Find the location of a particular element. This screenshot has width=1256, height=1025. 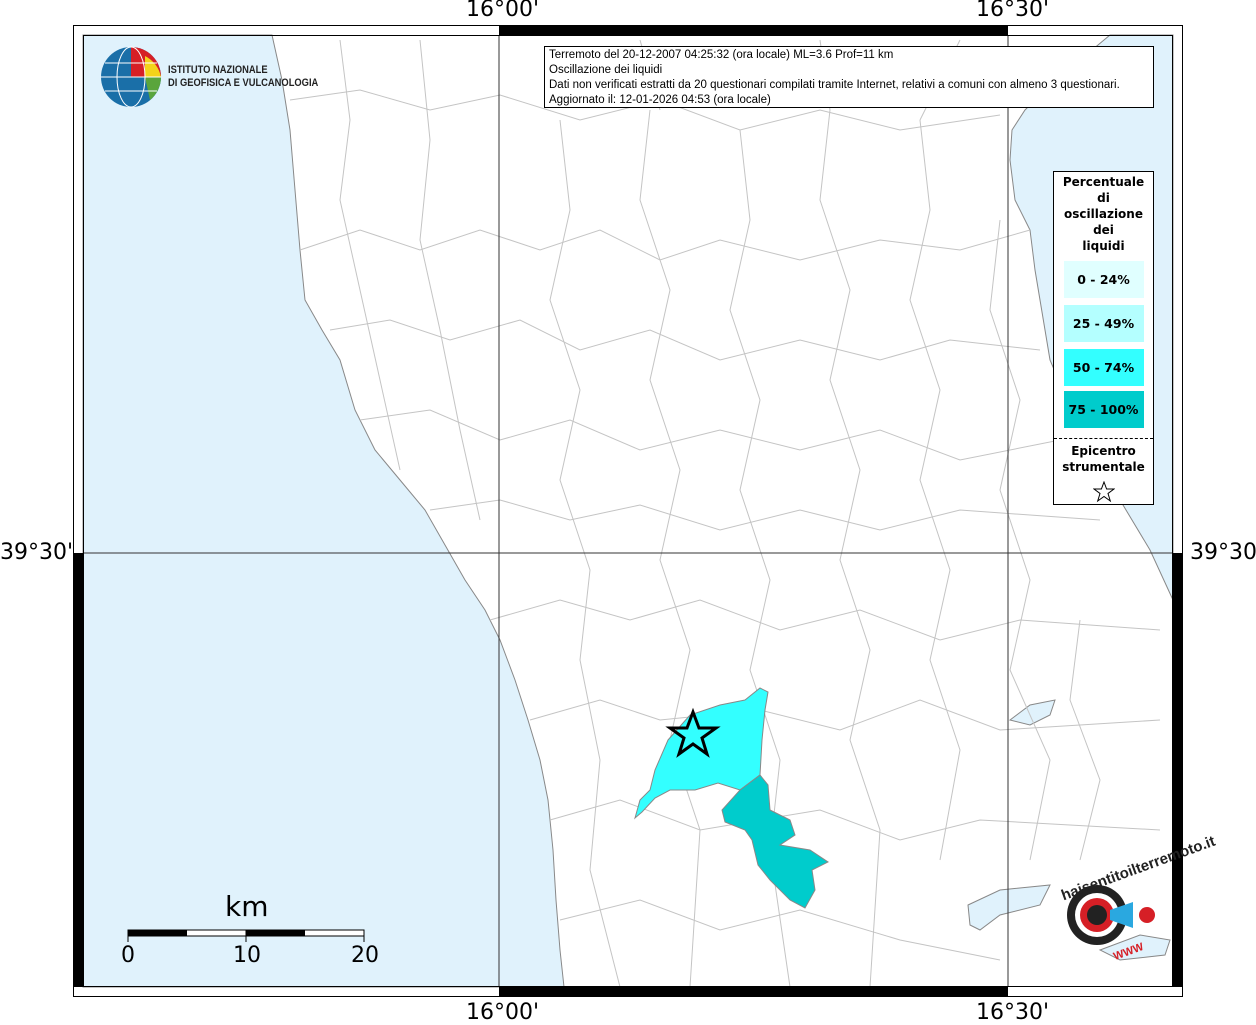

globe-icon is located at coordinates (131, 77).